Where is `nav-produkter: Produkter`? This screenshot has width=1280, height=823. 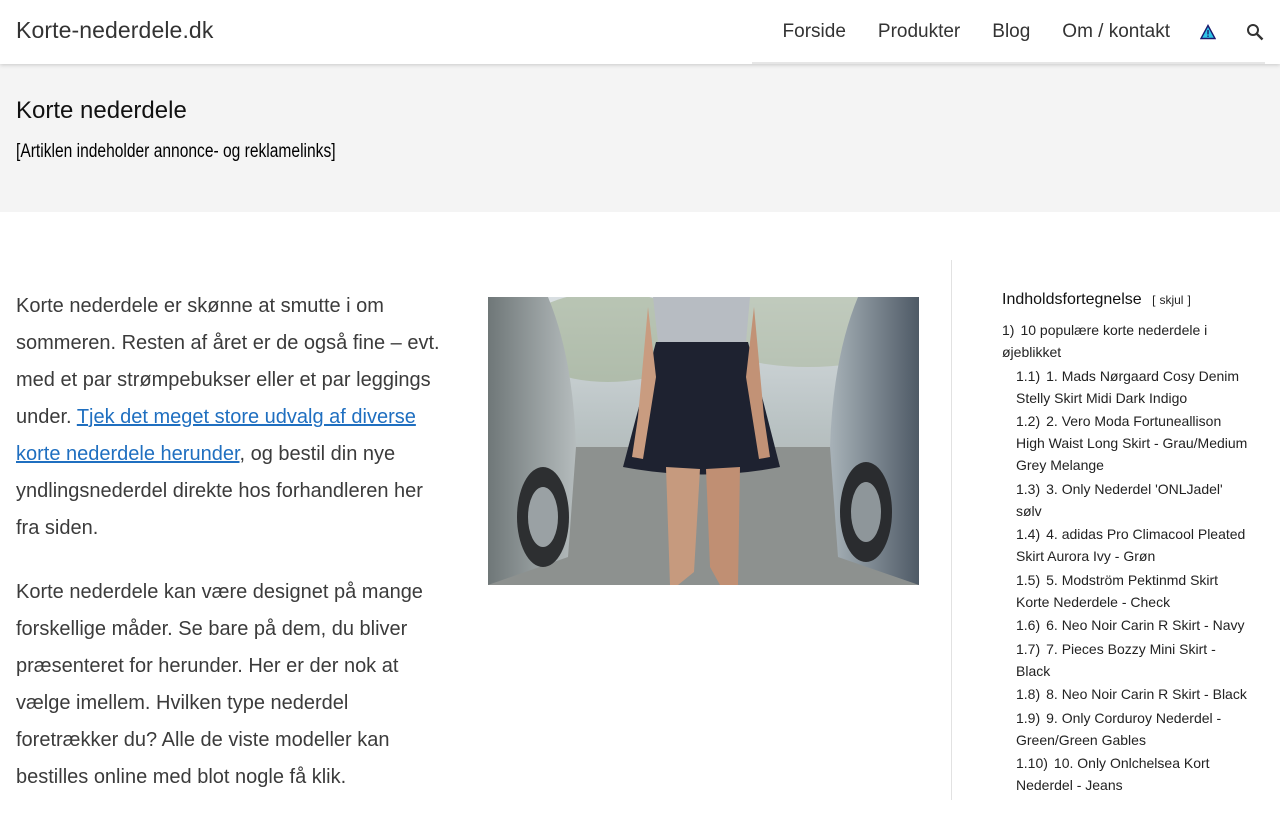 nav-produkter: Produkter is located at coordinates (919, 32).